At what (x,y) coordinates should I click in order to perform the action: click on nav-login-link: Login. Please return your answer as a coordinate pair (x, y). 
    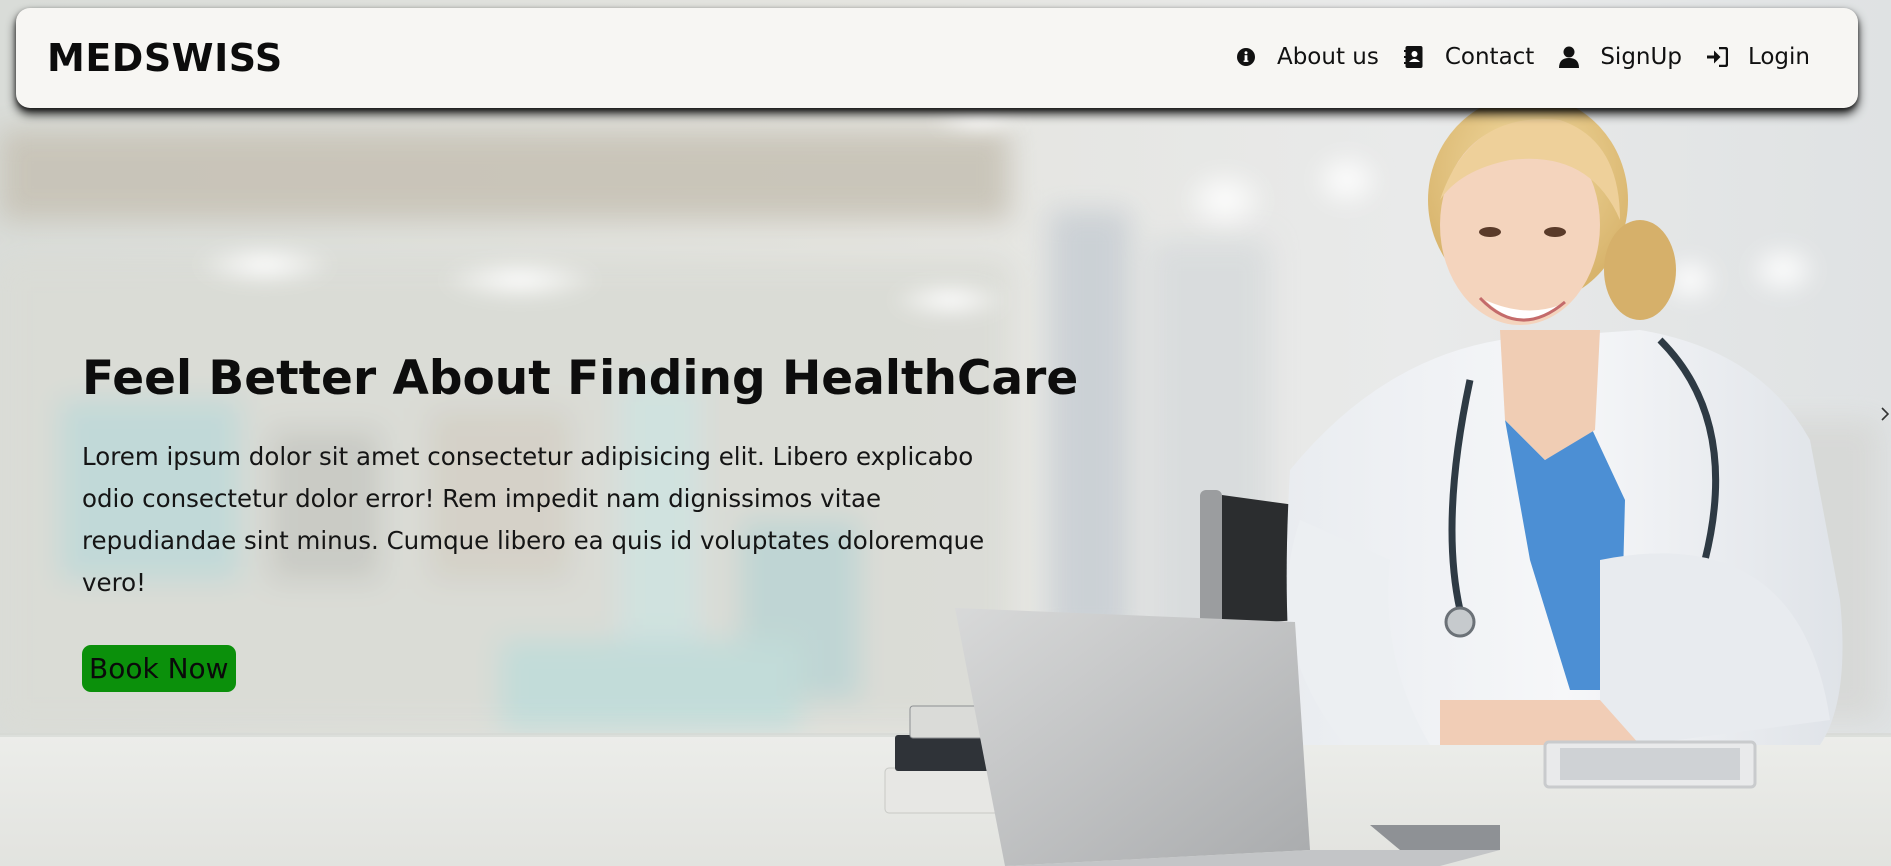
    Looking at the image, I should click on (1758, 57).